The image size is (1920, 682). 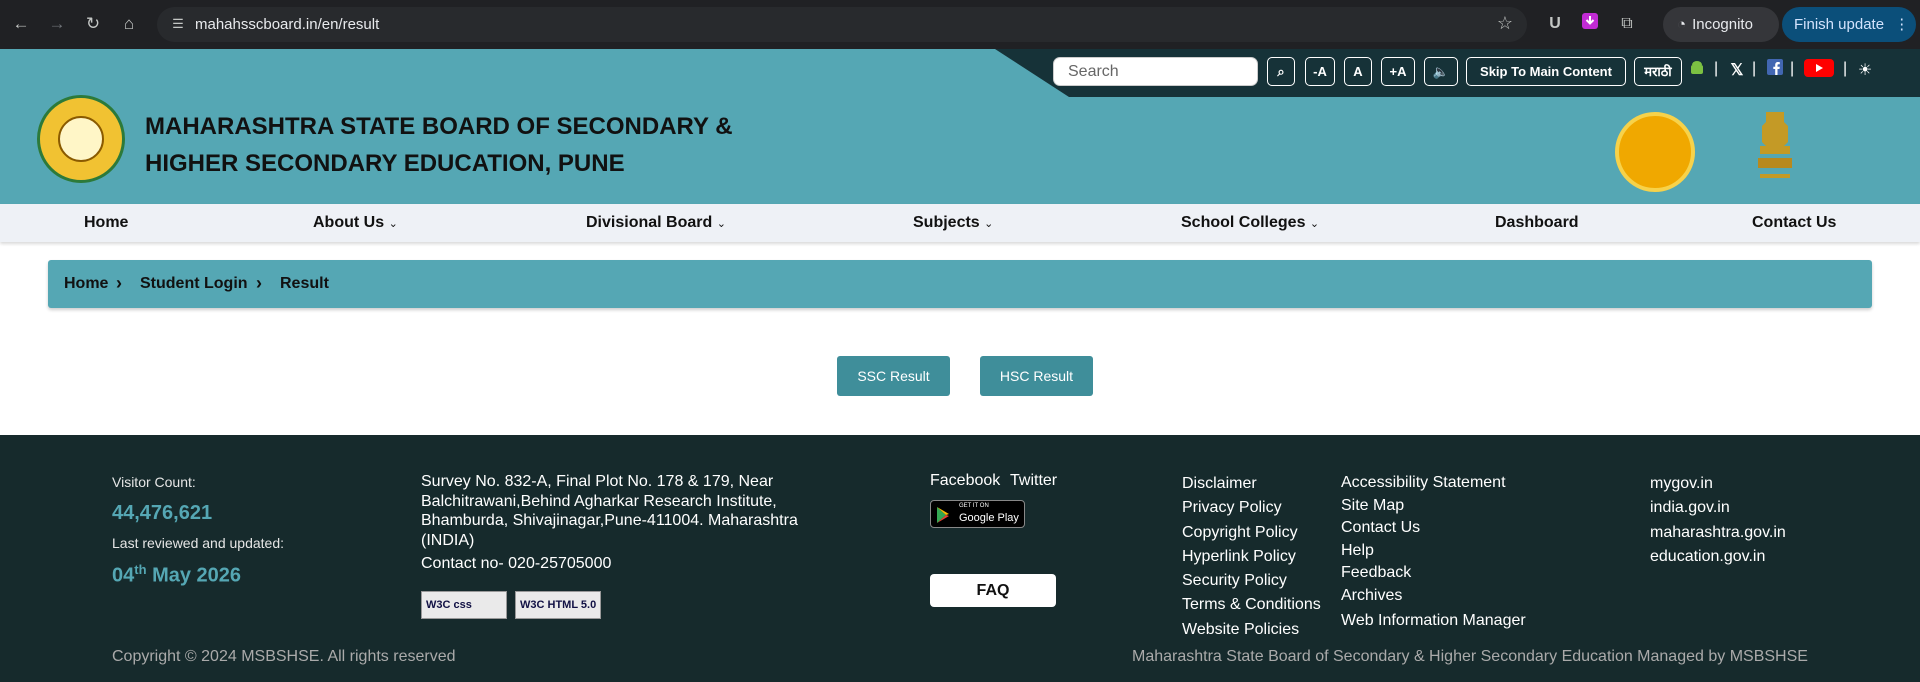 What do you see at coordinates (1251, 630) in the screenshot?
I see `footer-link-website-policies: Website Policies` at bounding box center [1251, 630].